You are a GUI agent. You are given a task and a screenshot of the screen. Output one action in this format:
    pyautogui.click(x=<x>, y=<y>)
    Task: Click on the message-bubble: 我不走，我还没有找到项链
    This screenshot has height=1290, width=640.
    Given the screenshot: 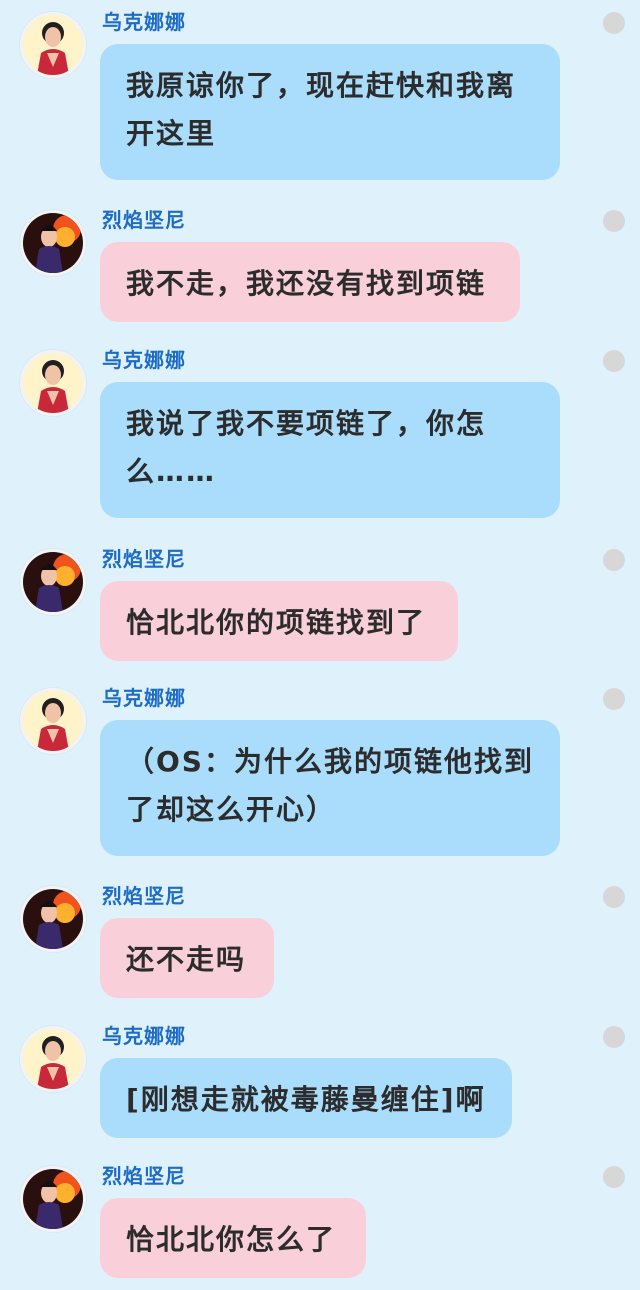 What is the action you would take?
    pyautogui.click(x=310, y=282)
    